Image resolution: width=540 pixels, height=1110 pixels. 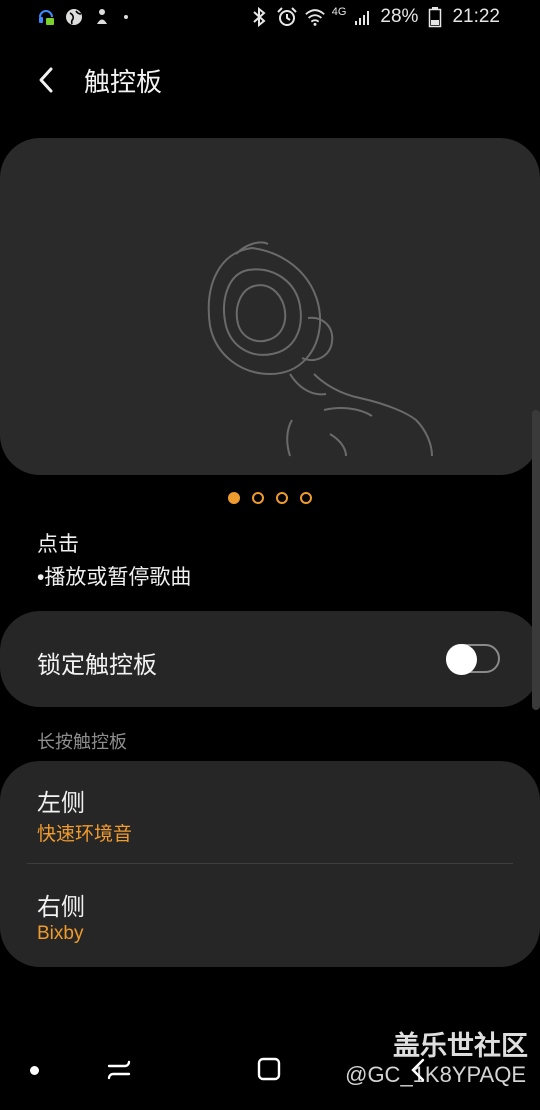 What do you see at coordinates (269, 1069) in the screenshot?
I see `home-icon` at bounding box center [269, 1069].